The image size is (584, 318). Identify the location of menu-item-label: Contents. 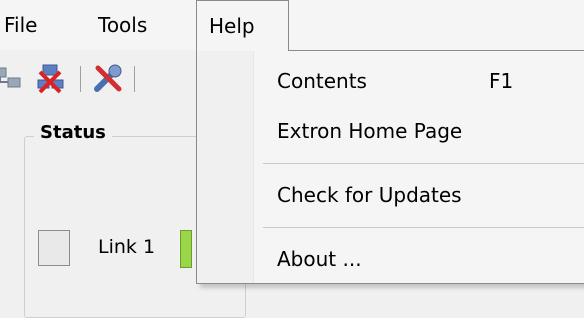
(322, 81).